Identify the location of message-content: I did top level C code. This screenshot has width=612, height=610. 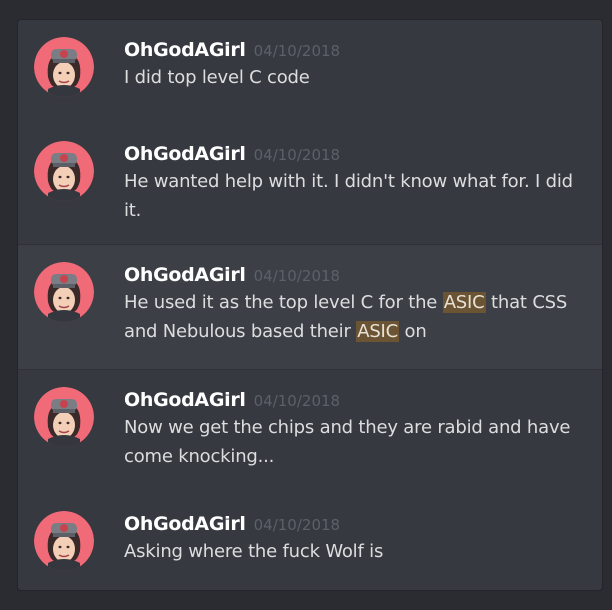
(353, 77).